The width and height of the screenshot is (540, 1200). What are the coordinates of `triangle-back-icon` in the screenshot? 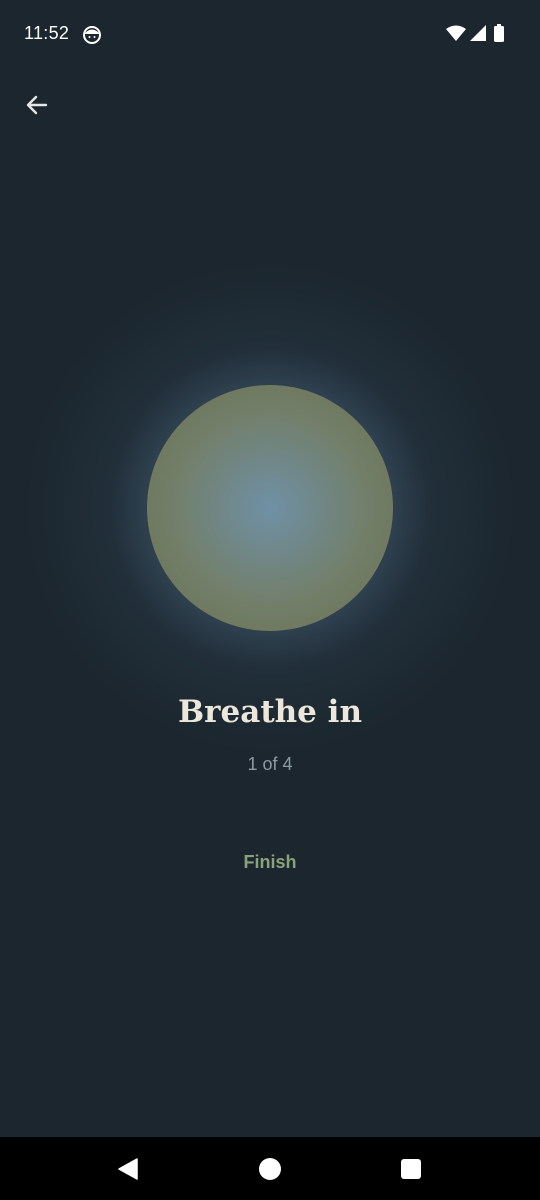 It's located at (128, 1168).